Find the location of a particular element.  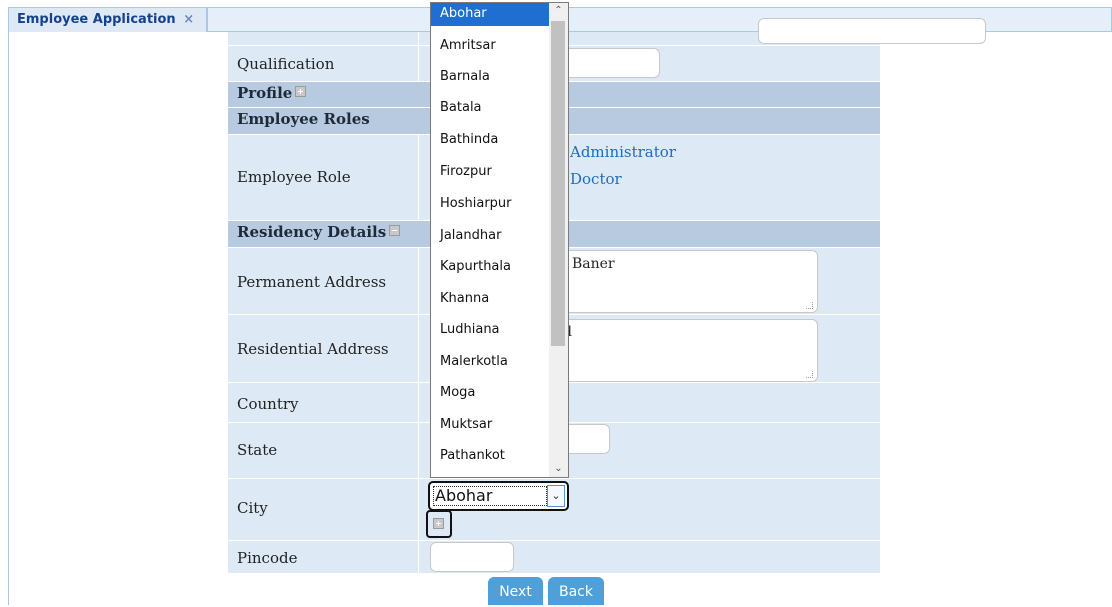

back-button: Back is located at coordinates (576, 591).